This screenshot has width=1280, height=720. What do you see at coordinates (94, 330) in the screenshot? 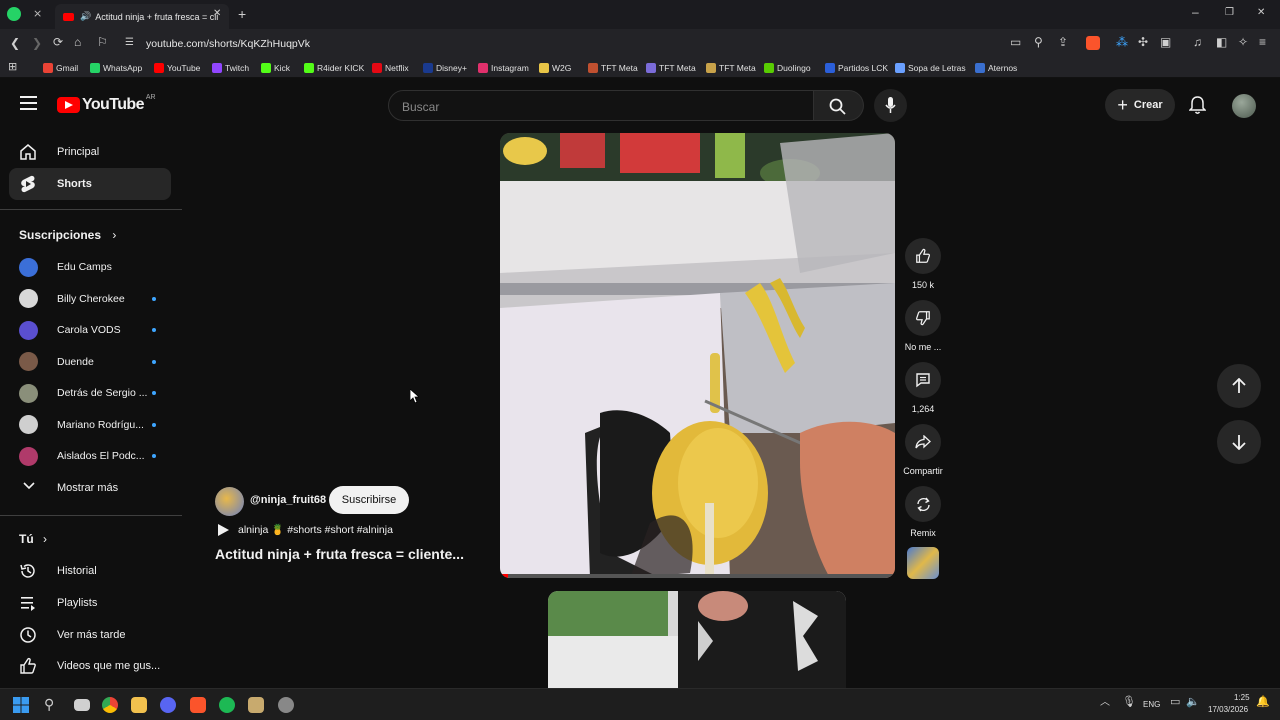
I see `subscription-item: Carola VODS` at bounding box center [94, 330].